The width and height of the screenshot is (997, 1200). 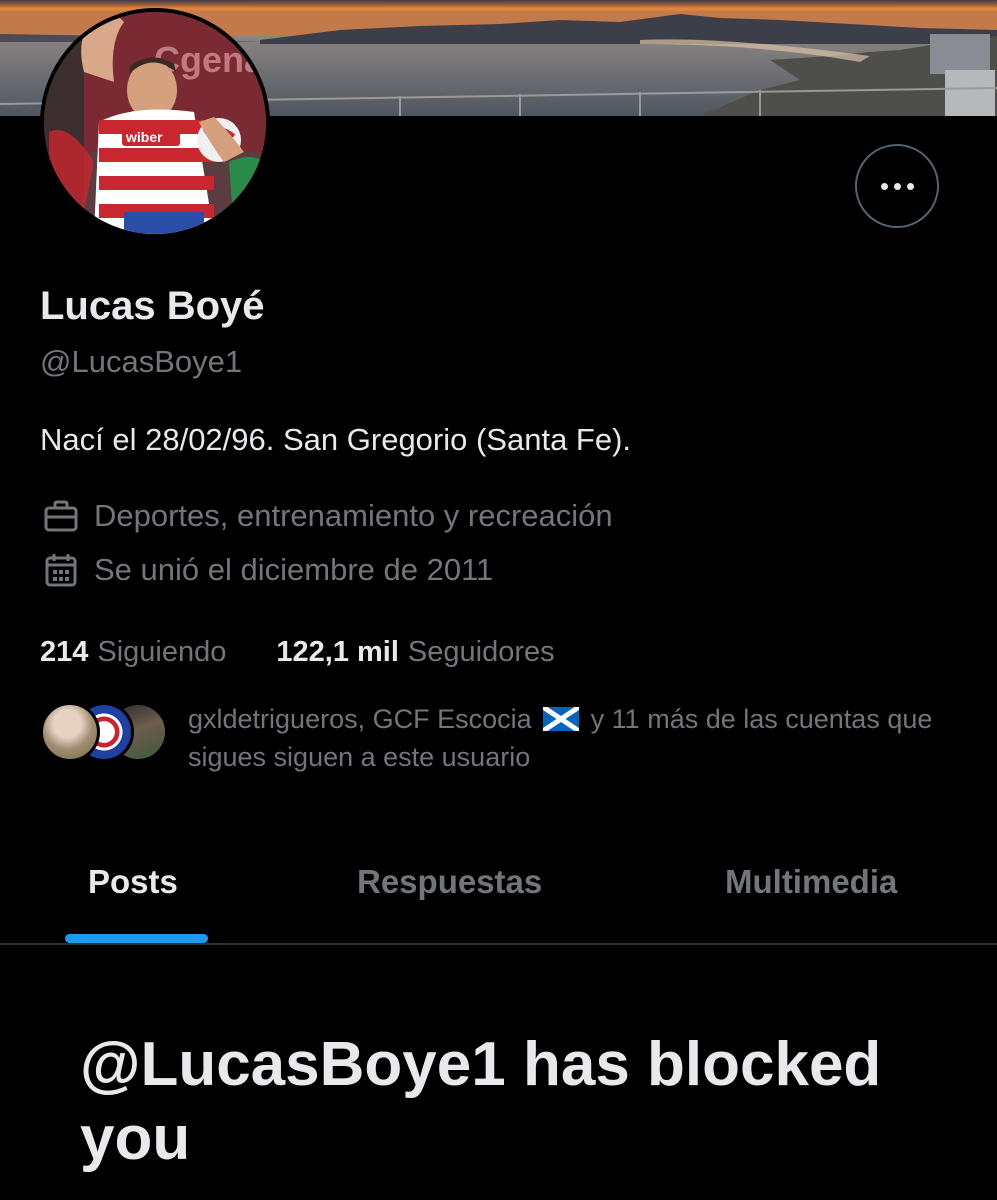 What do you see at coordinates (133, 892) in the screenshot?
I see `tab-posts: Posts` at bounding box center [133, 892].